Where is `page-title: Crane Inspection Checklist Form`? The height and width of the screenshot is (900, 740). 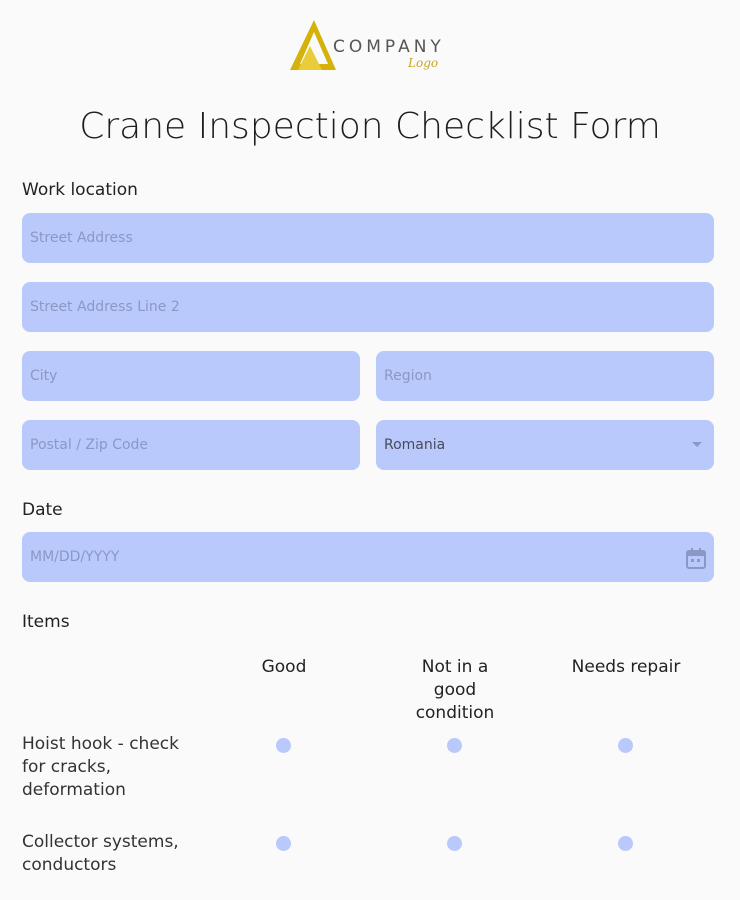 page-title: Crane Inspection Checklist Form is located at coordinates (370, 126).